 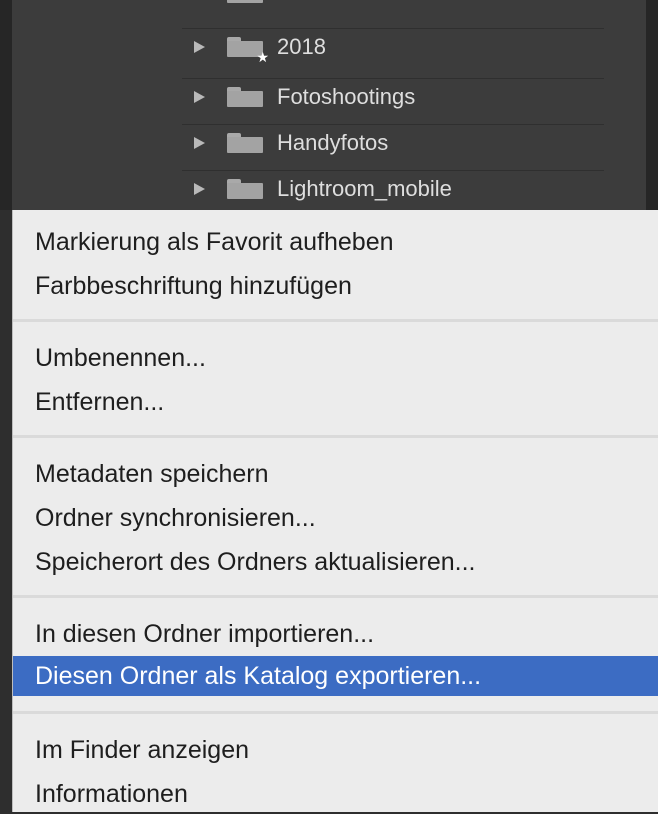 What do you see at coordinates (333, 142) in the screenshot?
I see `folder-name: Handyfotos` at bounding box center [333, 142].